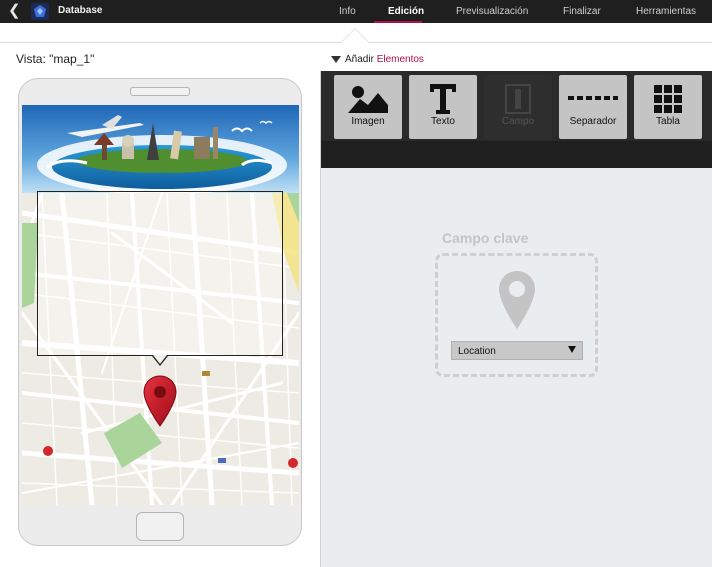  I want to click on app-logo-icon, so click(40, 11).